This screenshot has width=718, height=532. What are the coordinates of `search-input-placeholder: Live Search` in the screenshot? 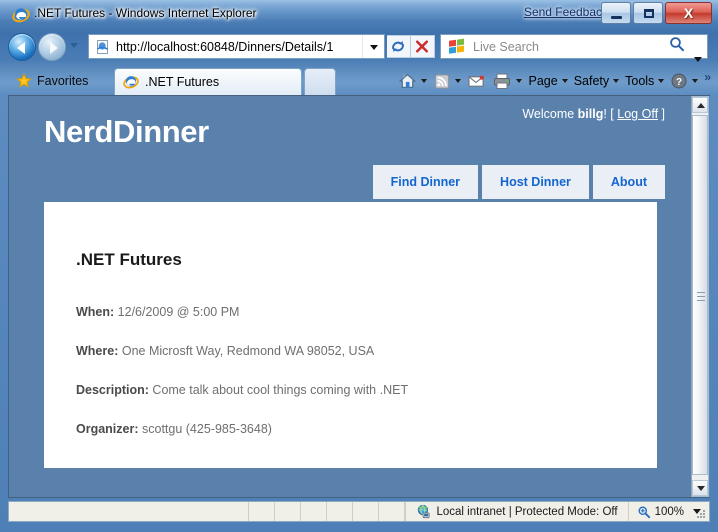 It's located at (506, 46).